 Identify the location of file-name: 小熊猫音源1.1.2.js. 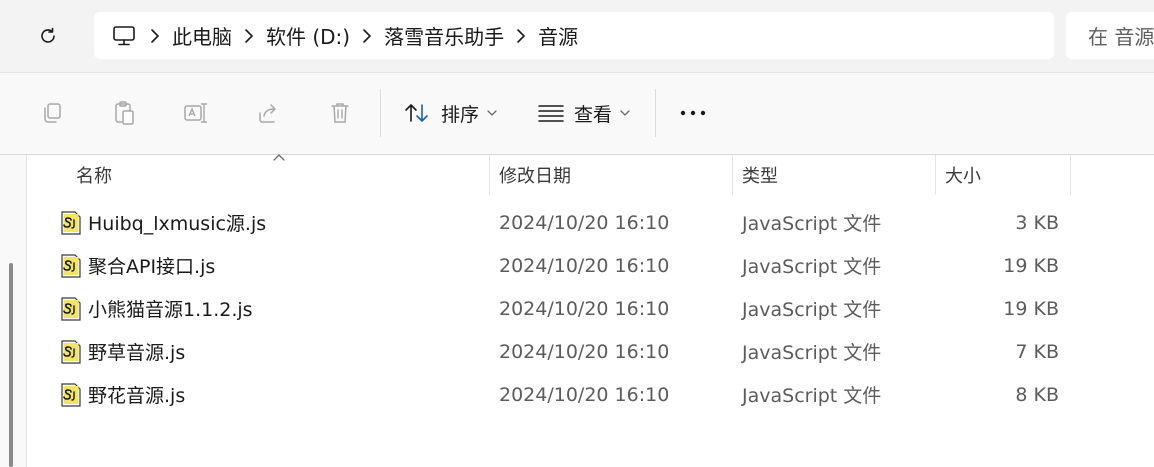
(170, 308).